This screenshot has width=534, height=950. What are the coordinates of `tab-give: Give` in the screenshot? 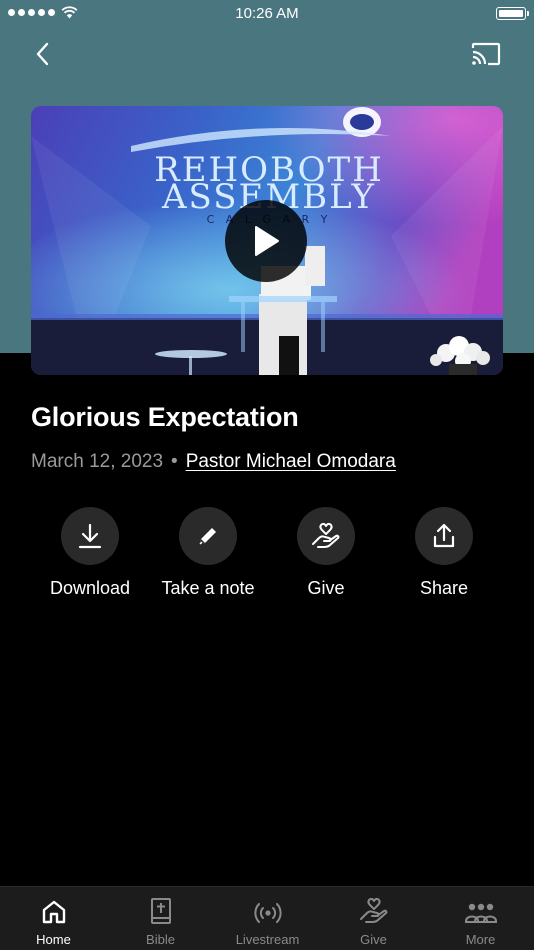 It's located at (373, 918).